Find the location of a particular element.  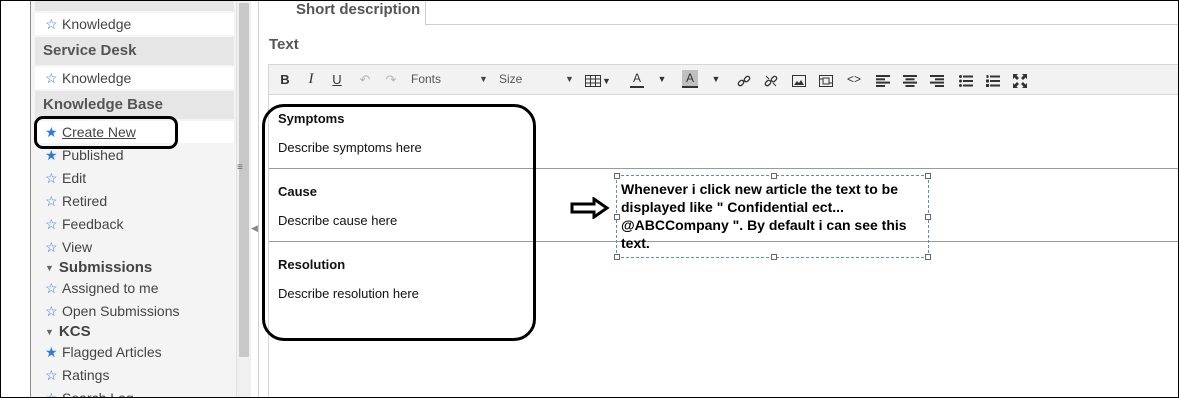

font-color-glyph: A is located at coordinates (636, 78).